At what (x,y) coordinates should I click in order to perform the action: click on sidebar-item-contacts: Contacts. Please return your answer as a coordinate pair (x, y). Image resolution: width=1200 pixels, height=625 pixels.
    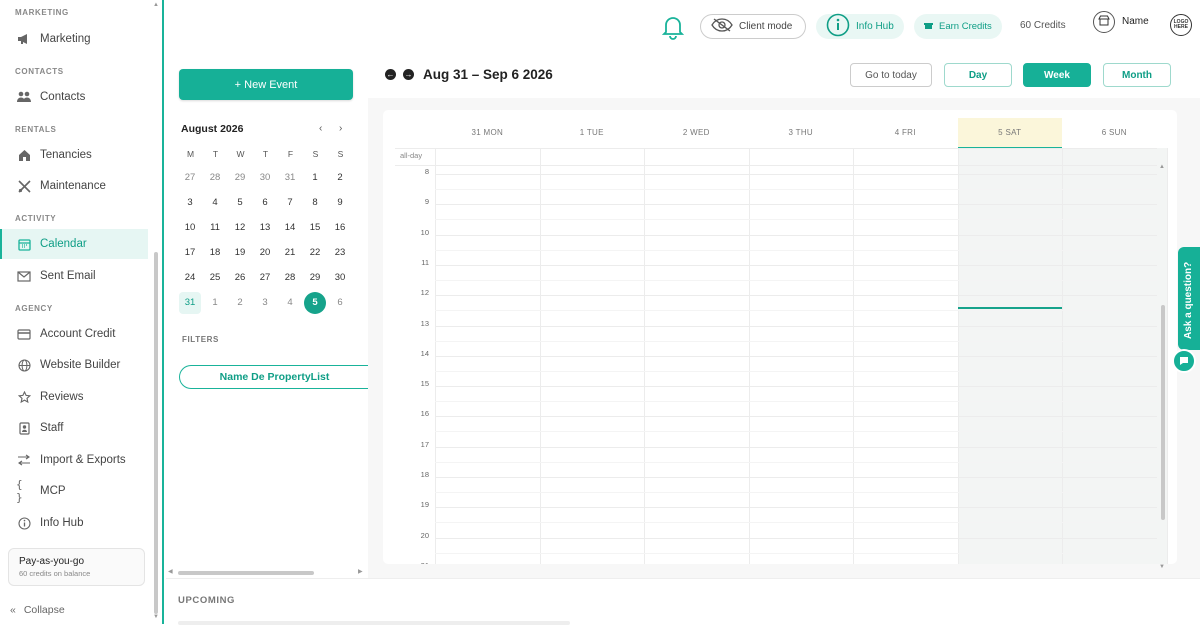
    Looking at the image, I should click on (74, 97).